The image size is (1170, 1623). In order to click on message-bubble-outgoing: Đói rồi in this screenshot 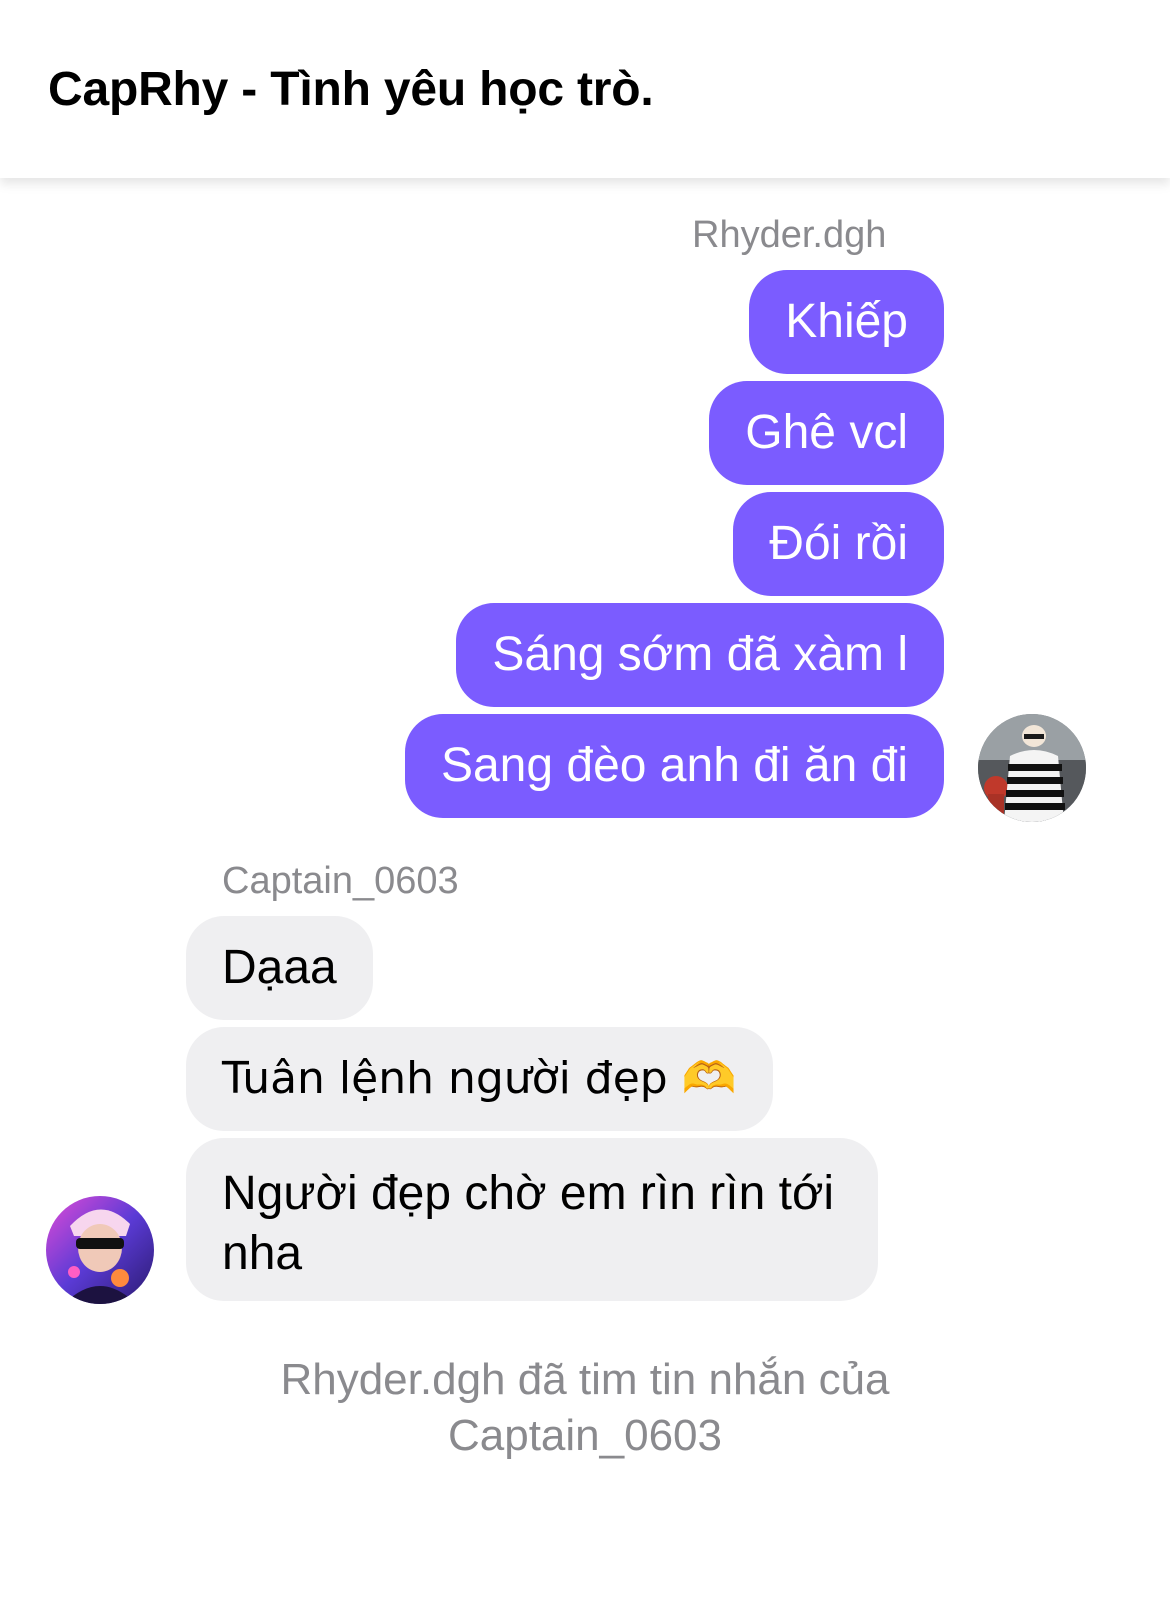, I will do `click(838, 544)`.